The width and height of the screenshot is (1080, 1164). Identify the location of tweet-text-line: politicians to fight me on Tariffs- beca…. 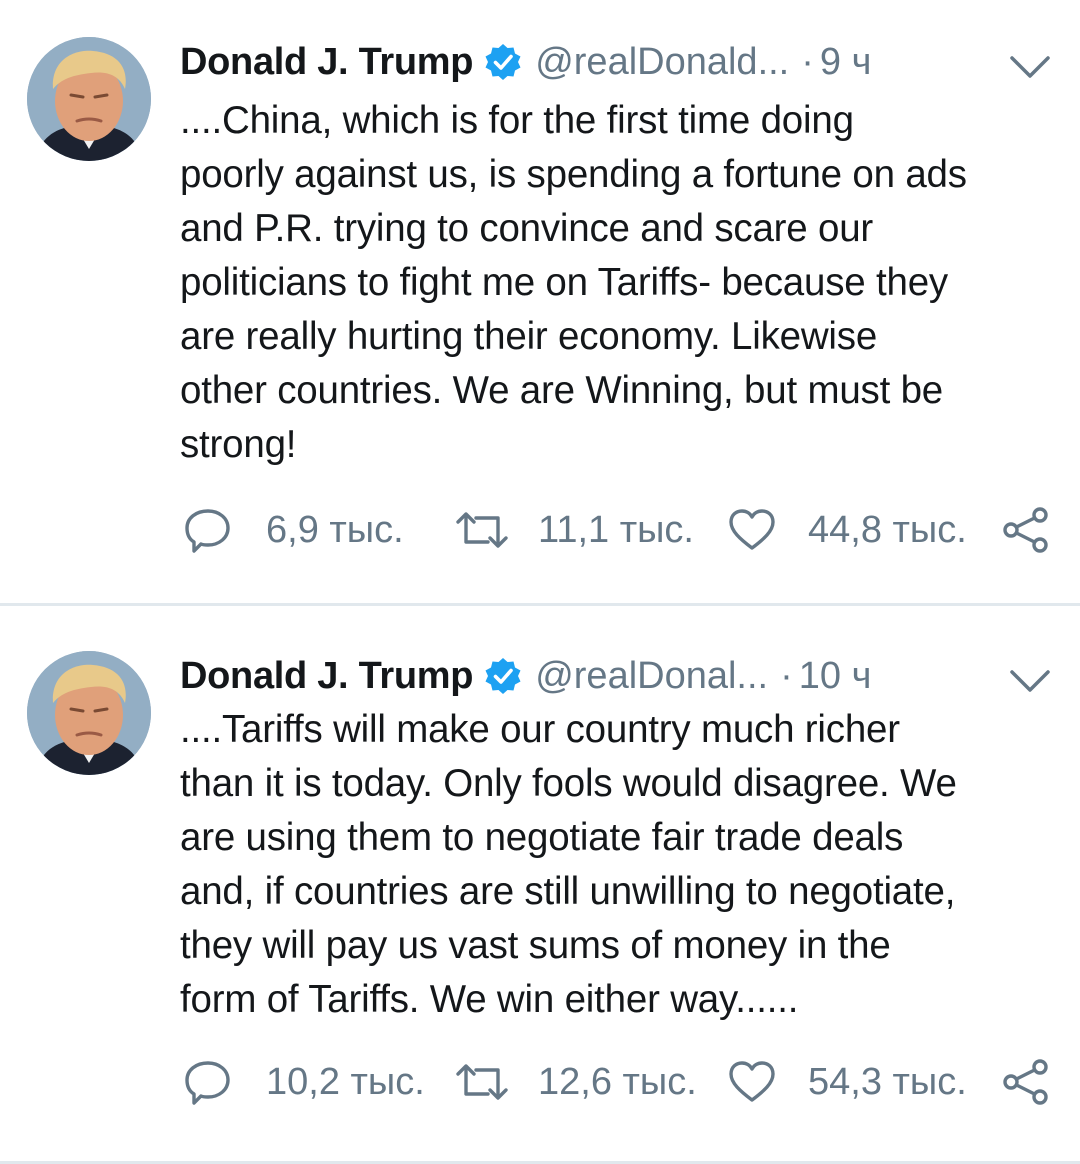
(564, 282).